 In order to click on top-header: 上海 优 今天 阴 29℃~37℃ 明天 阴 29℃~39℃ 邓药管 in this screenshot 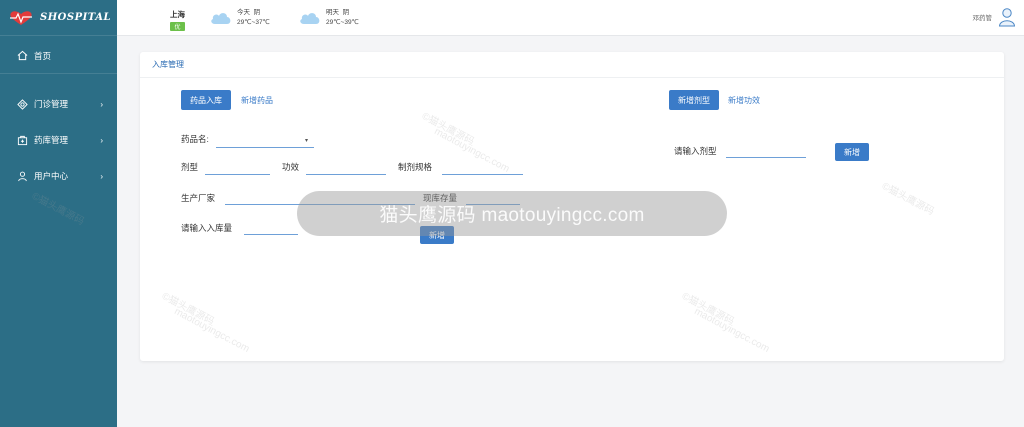, I will do `click(570, 18)`.